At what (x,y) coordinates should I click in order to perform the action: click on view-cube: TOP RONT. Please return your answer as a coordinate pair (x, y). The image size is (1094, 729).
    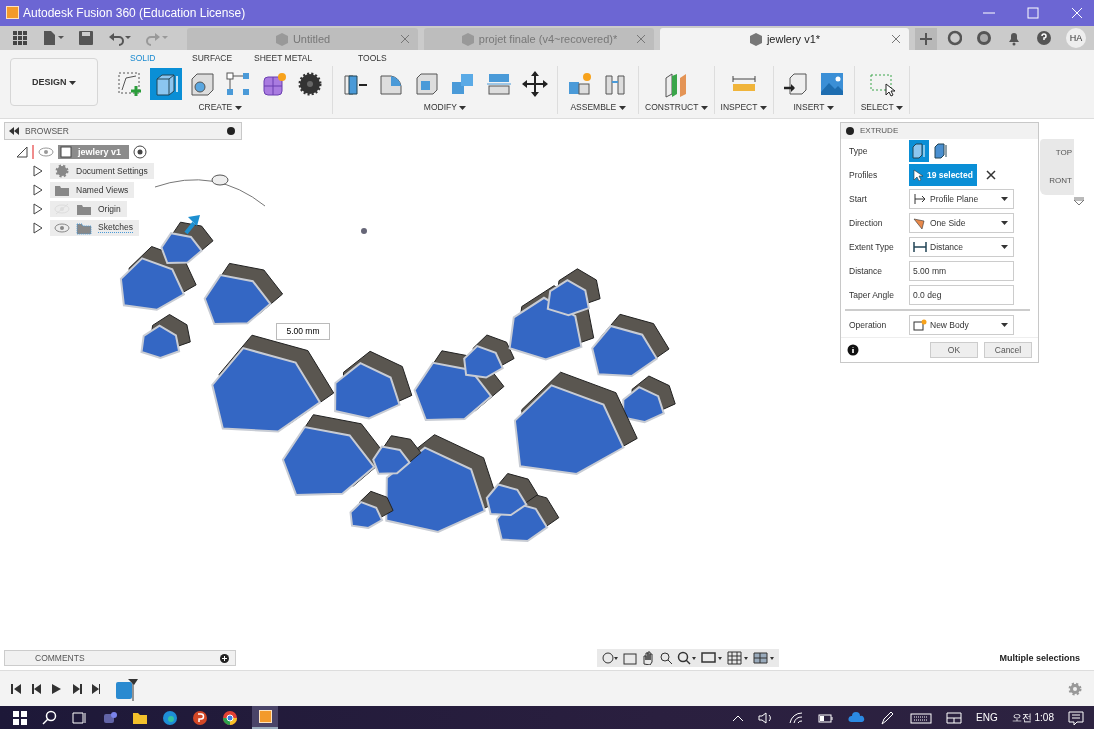
    Looking at the image, I should click on (1057, 166).